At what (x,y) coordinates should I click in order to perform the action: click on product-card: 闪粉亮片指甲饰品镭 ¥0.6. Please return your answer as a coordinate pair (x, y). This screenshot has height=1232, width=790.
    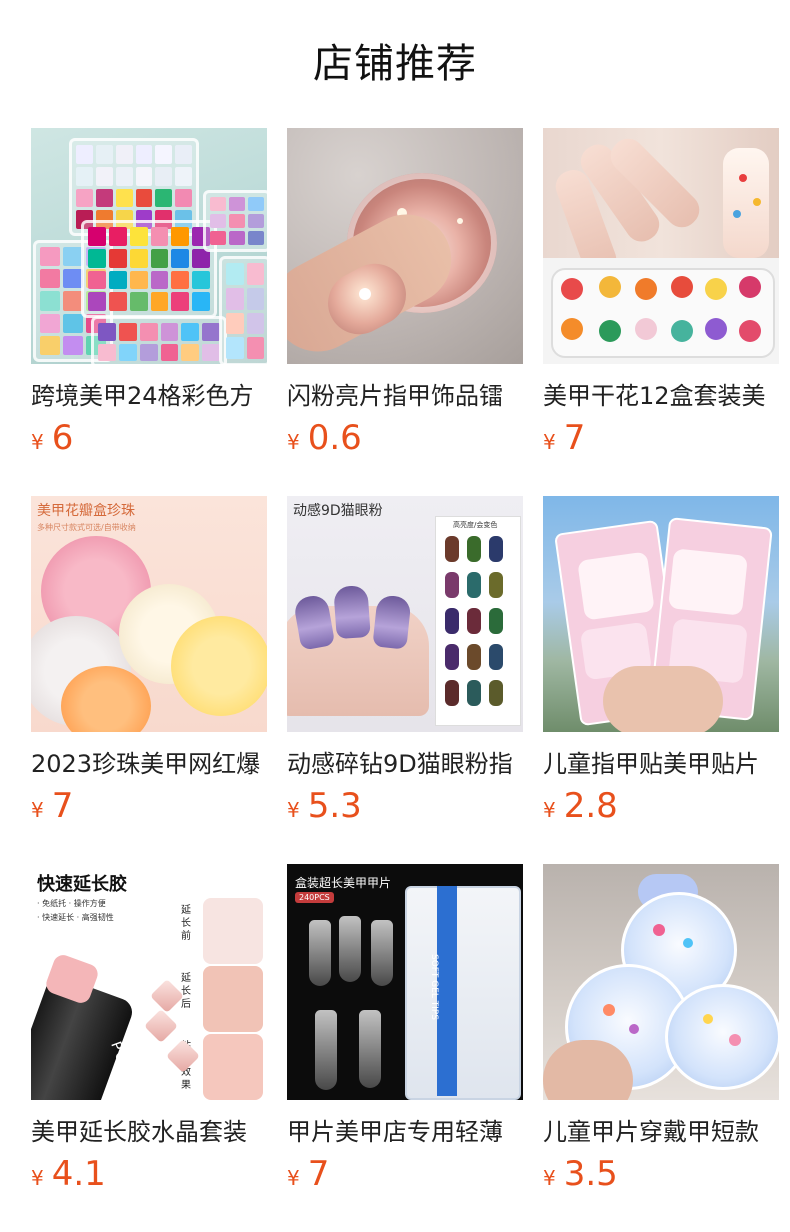
    Looking at the image, I should click on (405, 293).